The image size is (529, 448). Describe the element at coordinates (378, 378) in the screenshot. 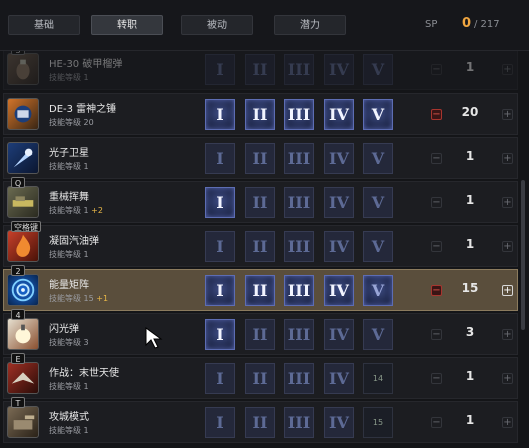

I see `locked-rune-slot: 14` at that location.